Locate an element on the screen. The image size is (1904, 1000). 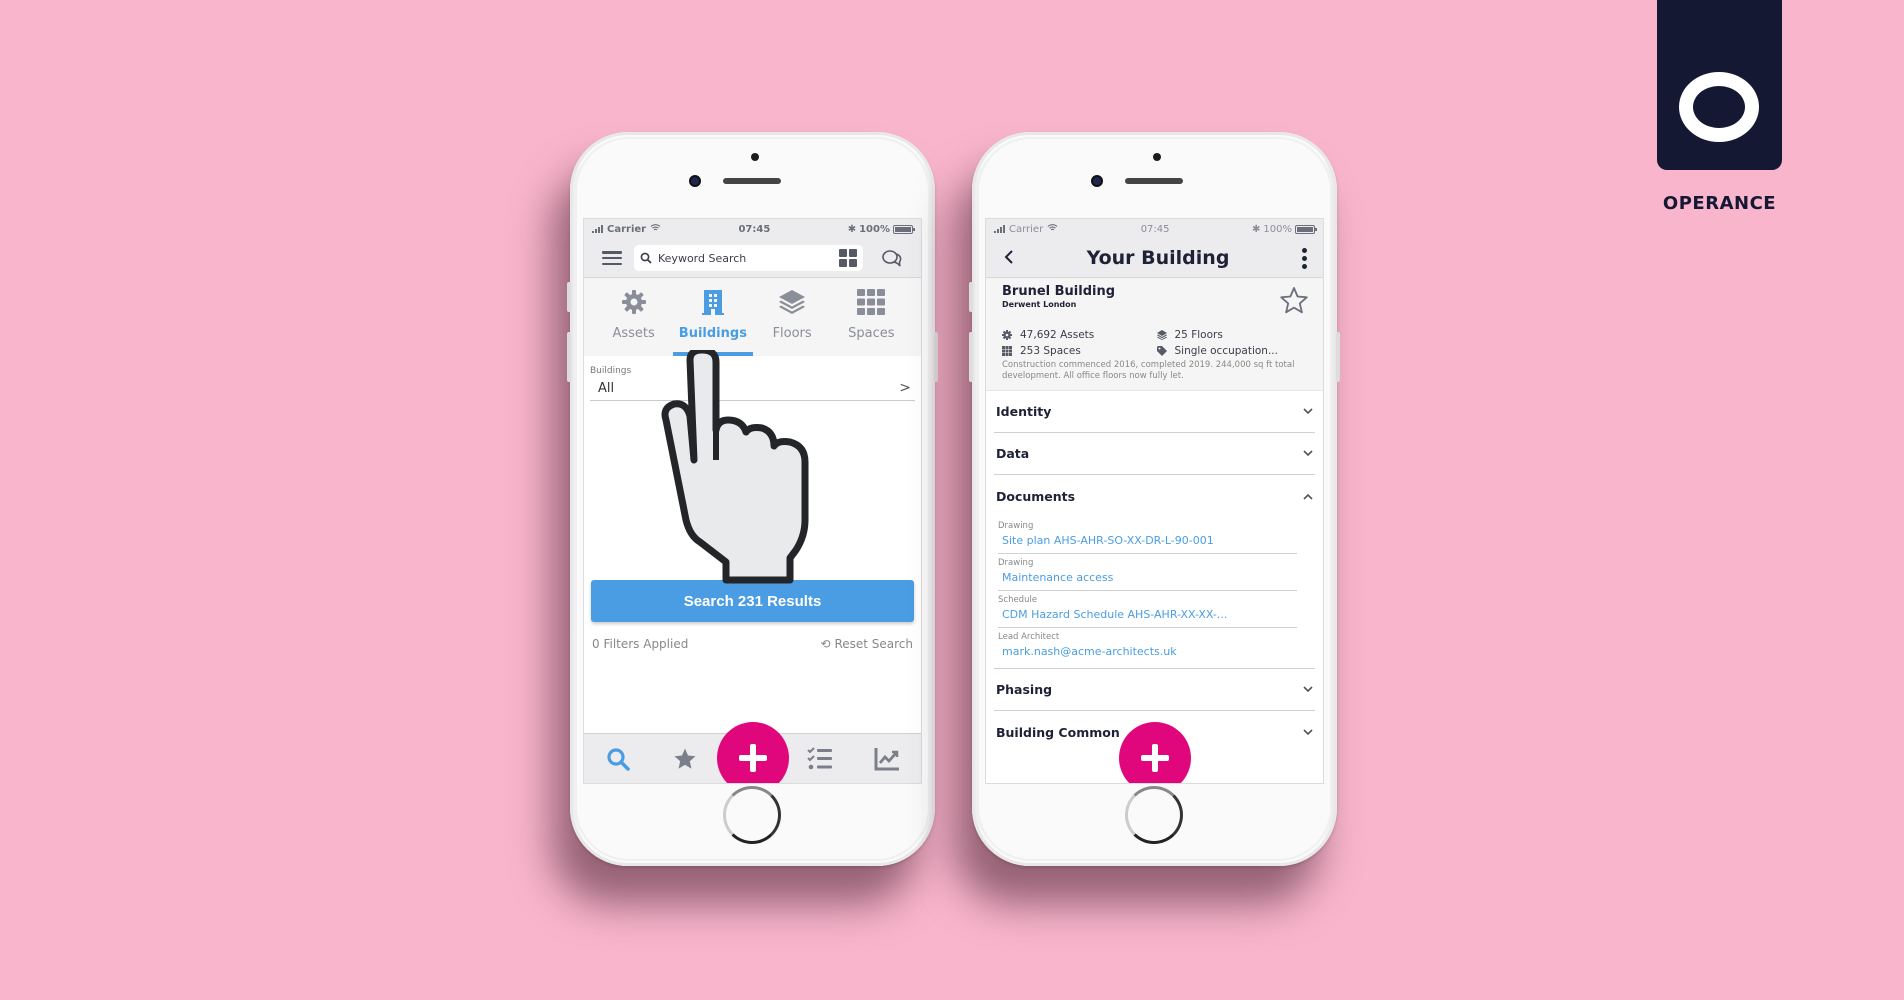
more-options-icon is located at coordinates (1304, 258).